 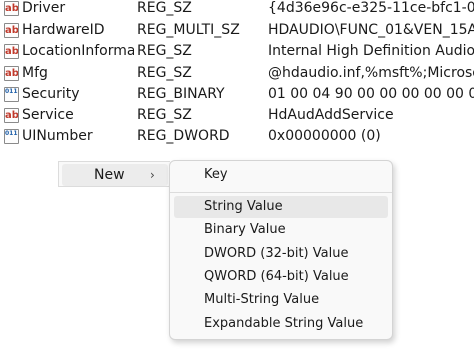 What do you see at coordinates (51, 94) in the screenshot?
I see `value-name: Security` at bounding box center [51, 94].